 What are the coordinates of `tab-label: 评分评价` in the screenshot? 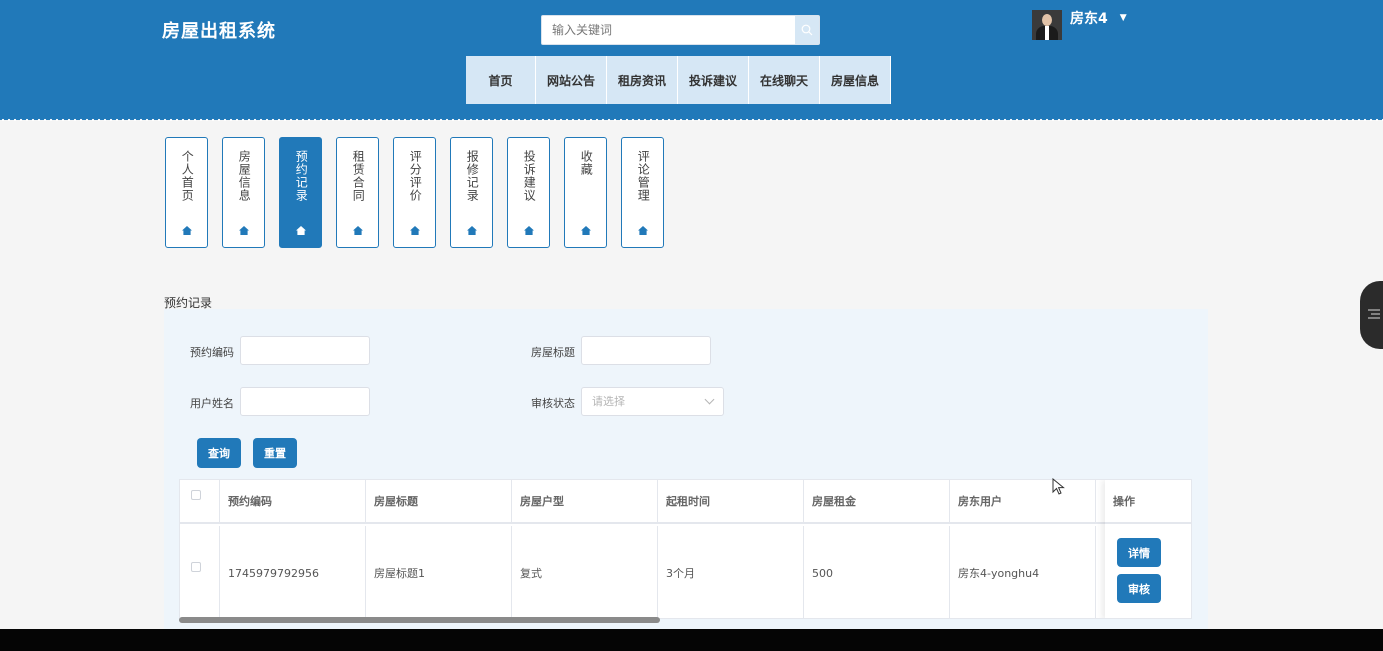 It's located at (415, 176).